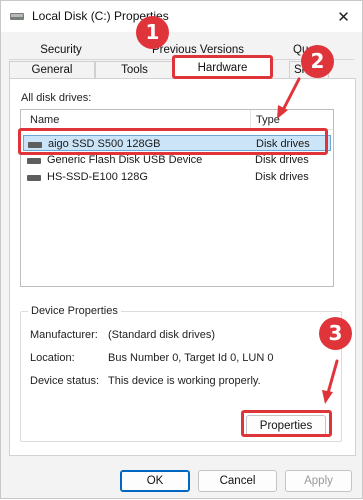 This screenshot has width=363, height=500. What do you see at coordinates (177, 120) in the screenshot?
I see `list-header: Name Type` at bounding box center [177, 120].